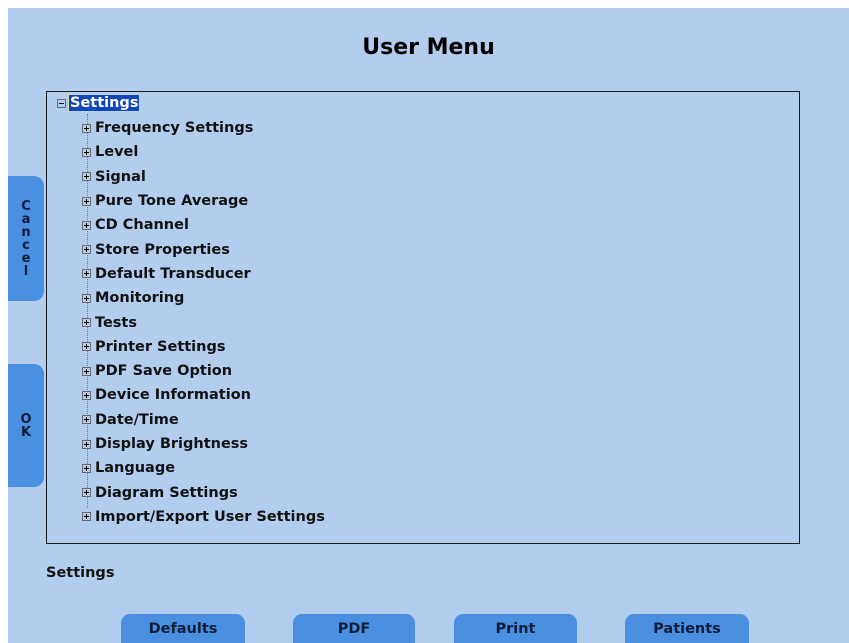  I want to click on tree-item-label: Tests, so click(116, 322).